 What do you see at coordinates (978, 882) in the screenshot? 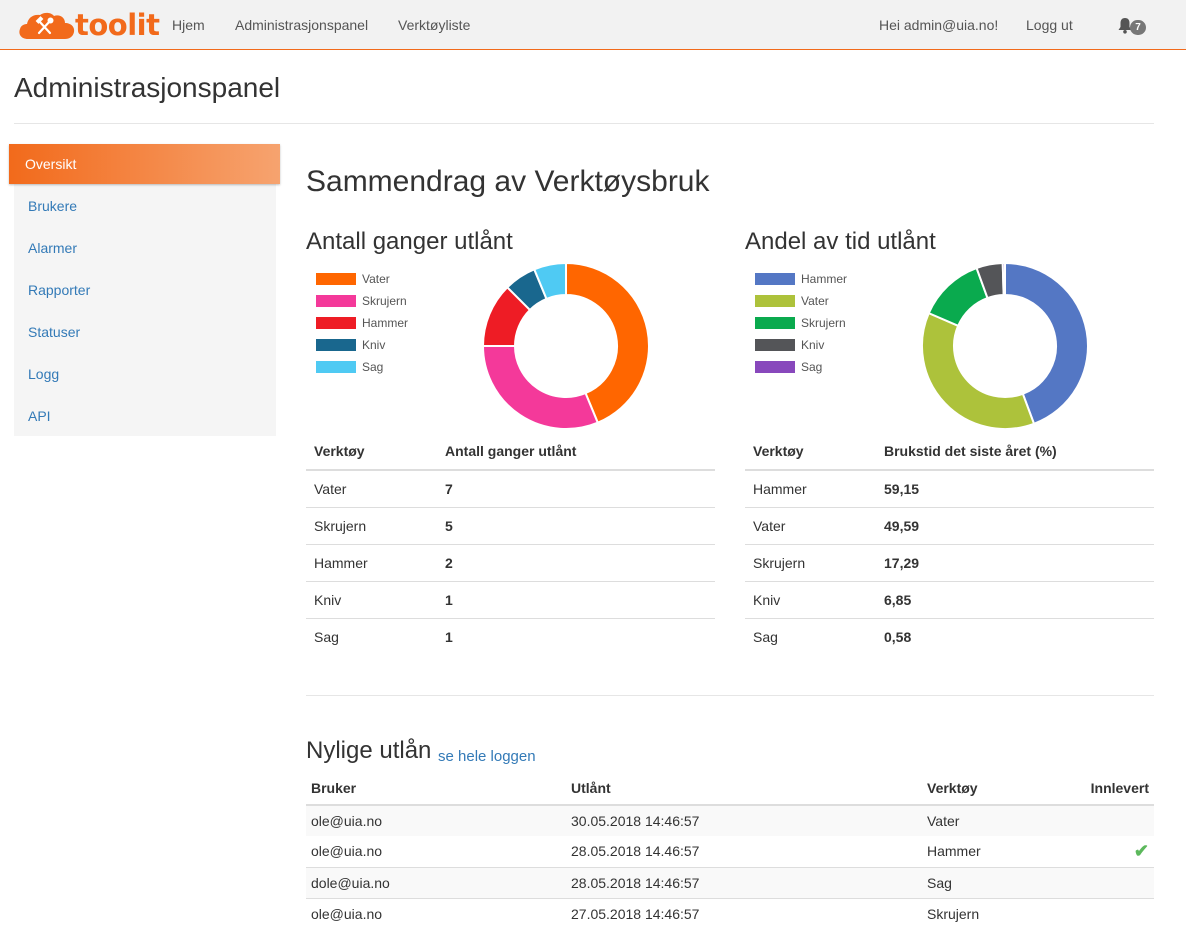
I see `tool-cell: Sag` at bounding box center [978, 882].